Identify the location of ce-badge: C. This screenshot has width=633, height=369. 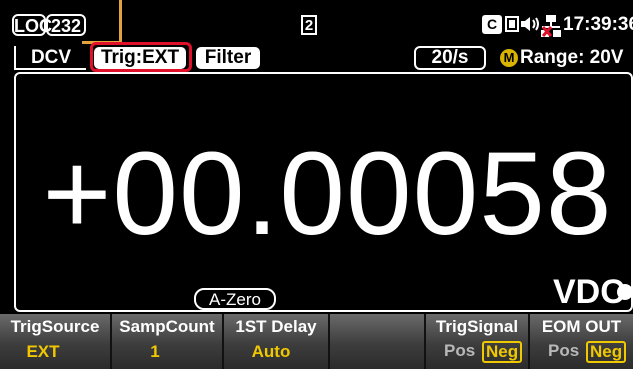
(492, 24).